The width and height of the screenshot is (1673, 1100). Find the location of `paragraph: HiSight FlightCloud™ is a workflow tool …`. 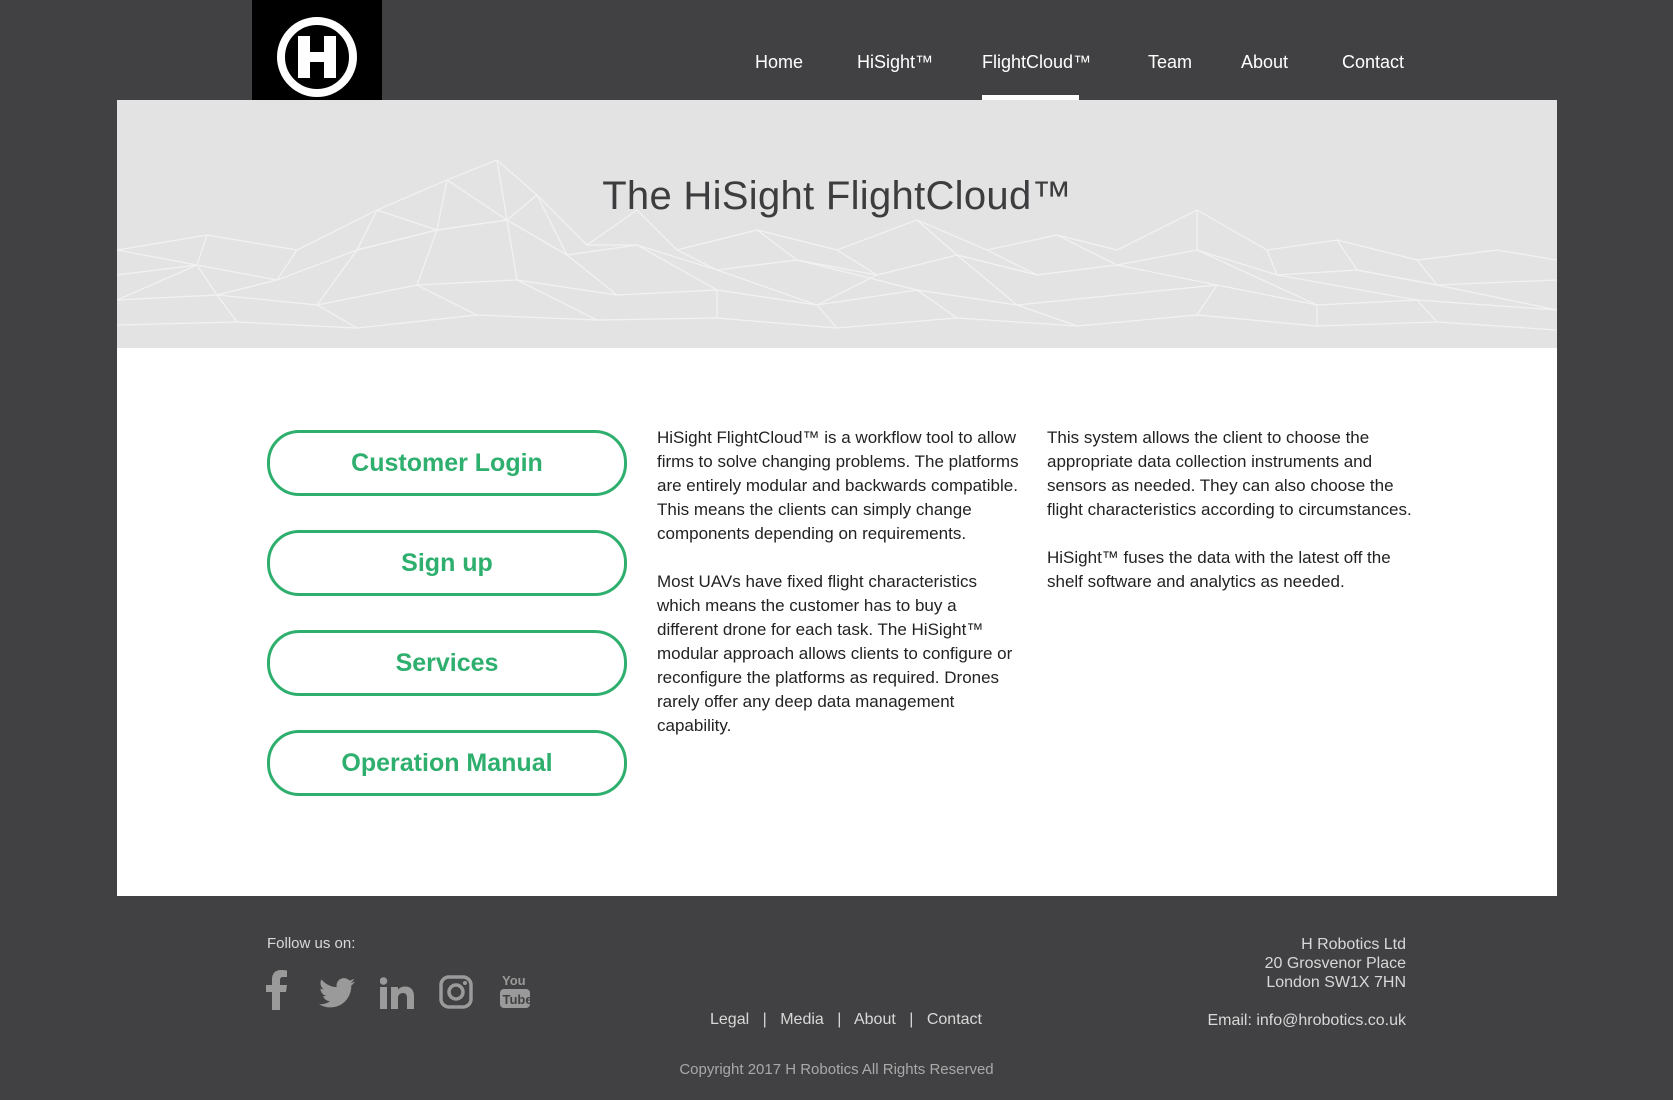

paragraph: HiSight FlightCloud™ is a workflow tool … is located at coordinates (838, 485).